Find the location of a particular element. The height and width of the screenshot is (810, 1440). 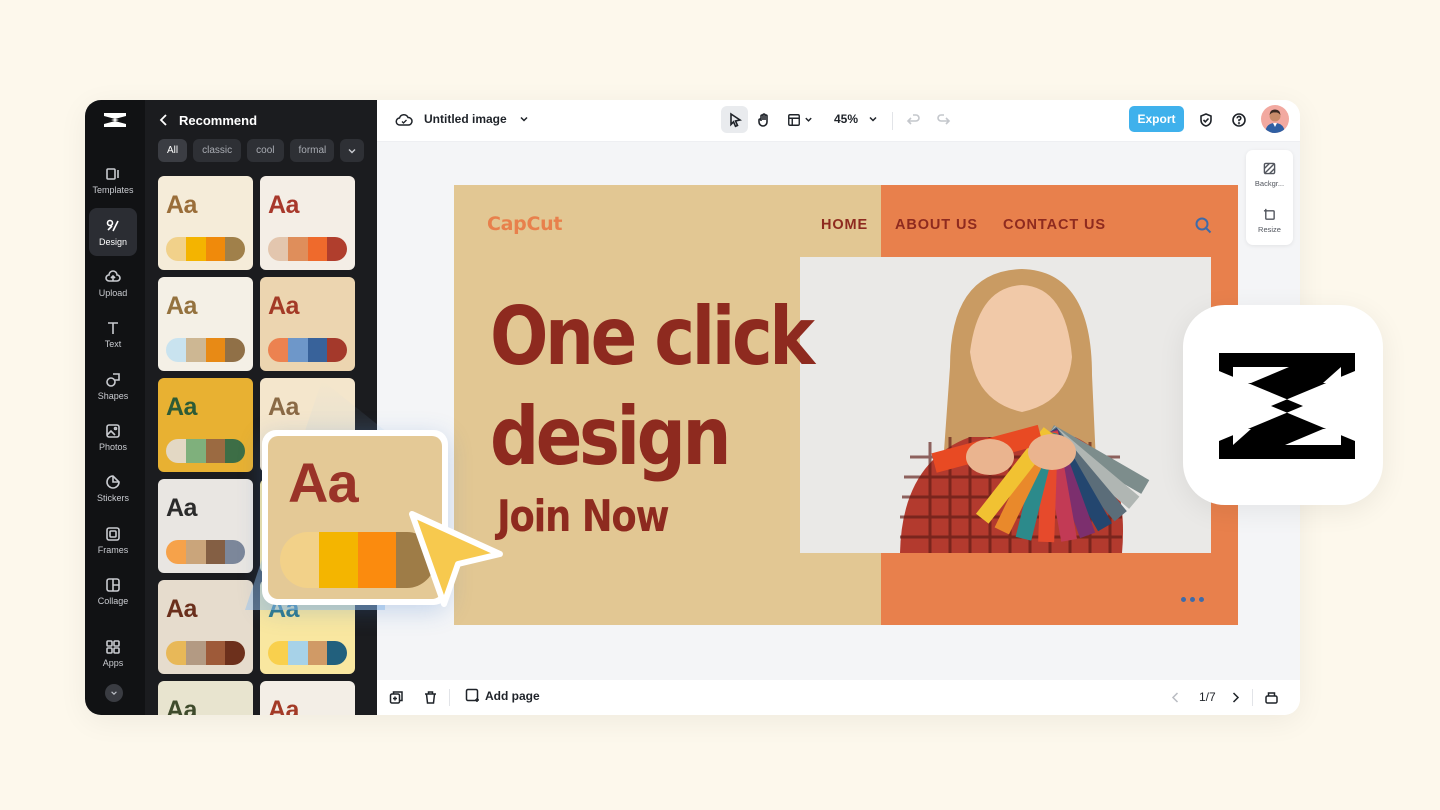

rail-label: Shapes is located at coordinates (113, 395).